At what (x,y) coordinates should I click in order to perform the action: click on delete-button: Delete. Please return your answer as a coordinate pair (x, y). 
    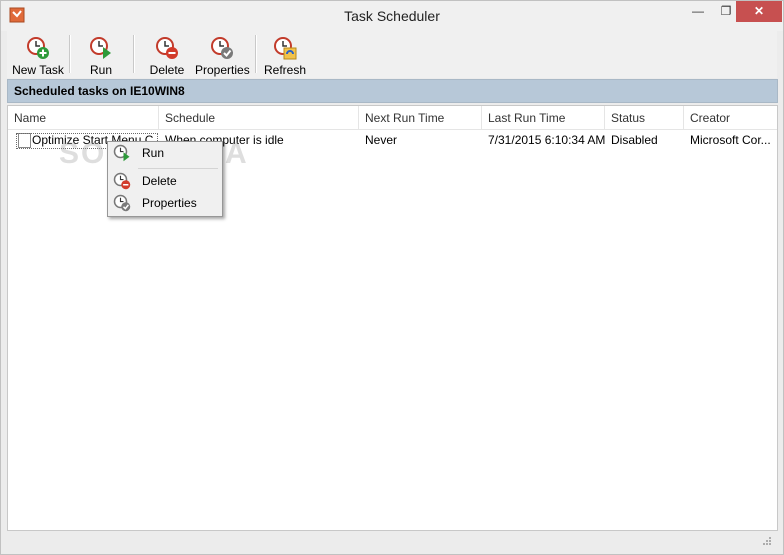
    Looking at the image, I should click on (167, 56).